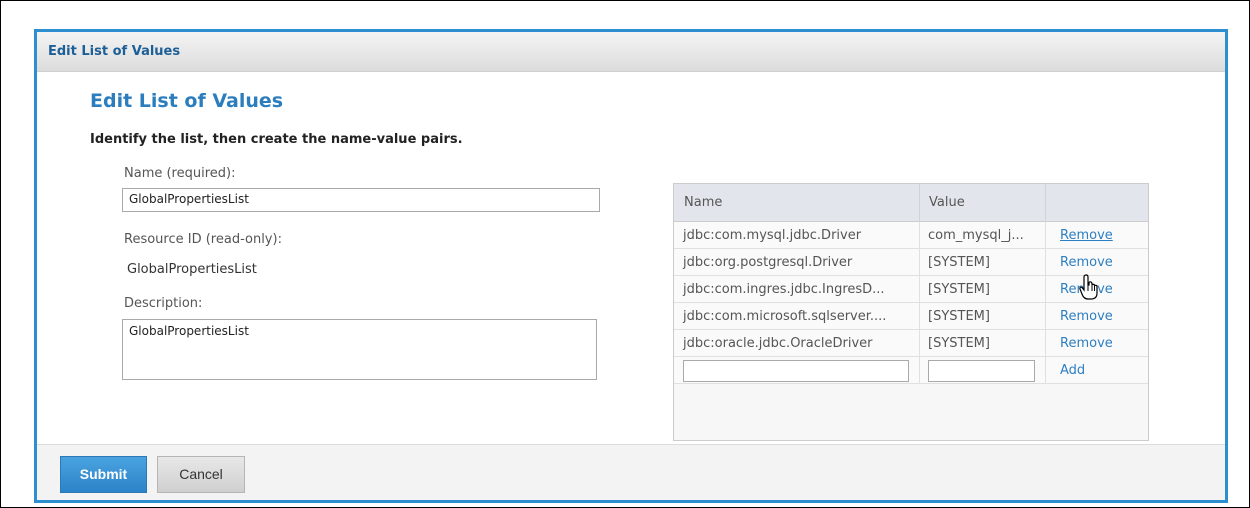 This screenshot has width=1250, height=508. I want to click on add-link: Add, so click(1096, 370).